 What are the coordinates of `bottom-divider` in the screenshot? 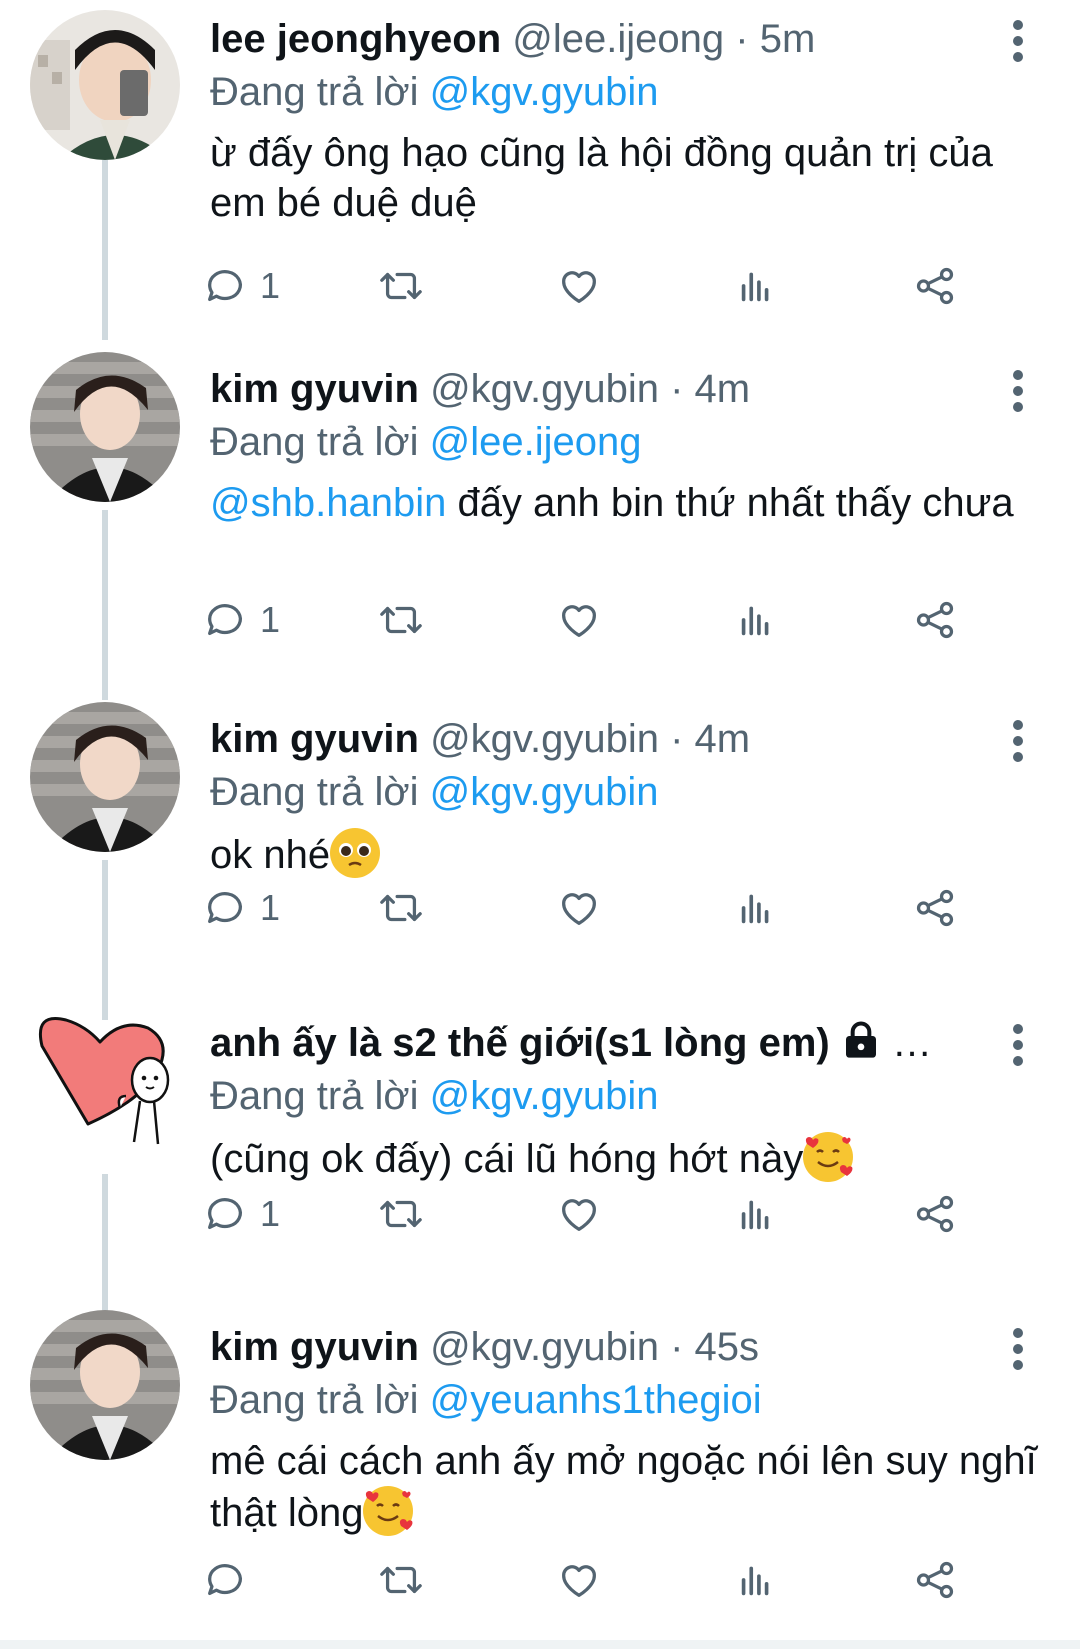 It's located at (540, 1644).